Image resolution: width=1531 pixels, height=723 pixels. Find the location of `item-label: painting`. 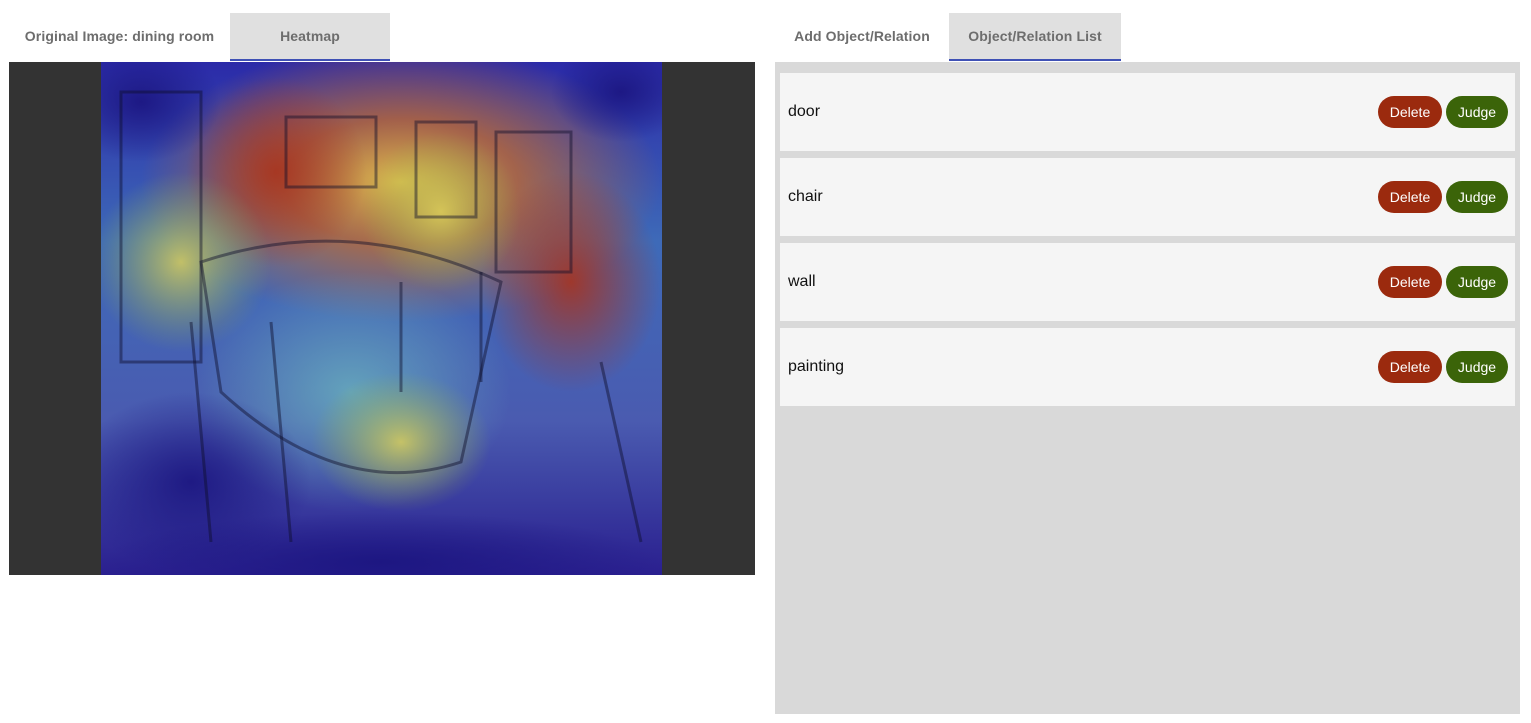

item-label: painting is located at coordinates (816, 366).